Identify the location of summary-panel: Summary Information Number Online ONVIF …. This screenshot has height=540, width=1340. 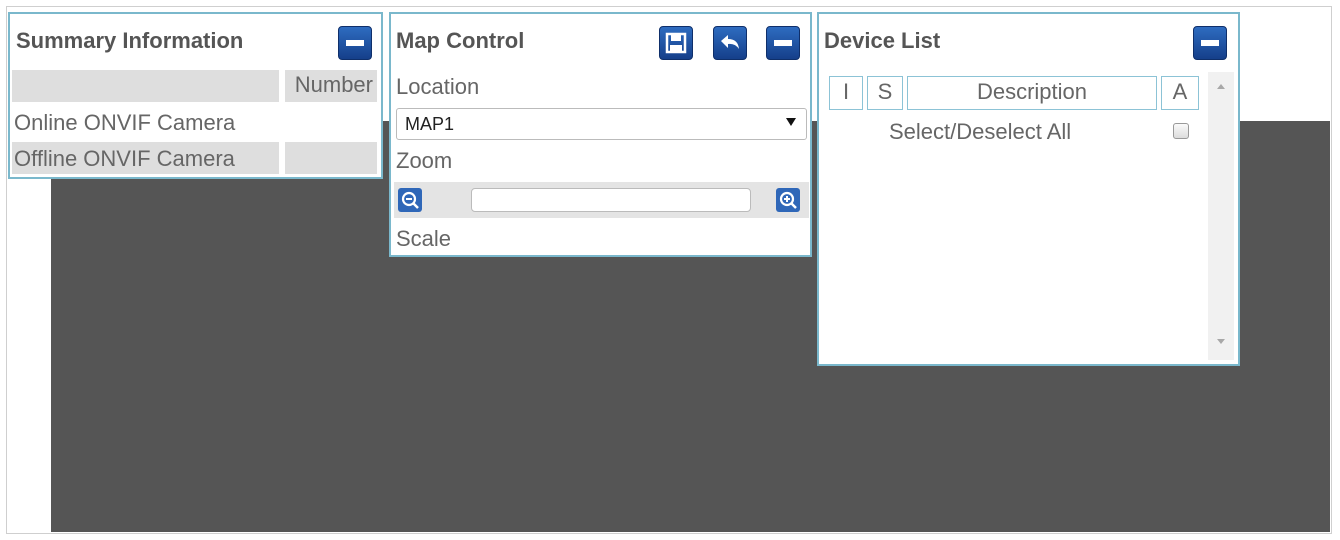
(195, 95).